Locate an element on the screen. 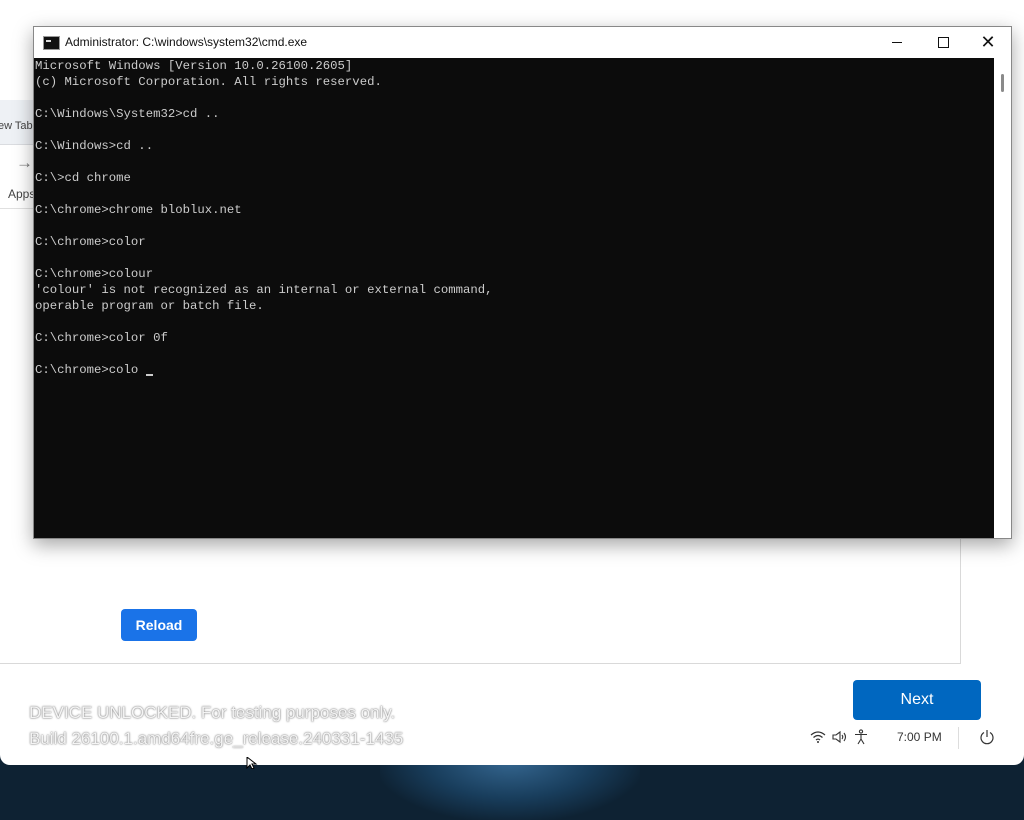 The image size is (1024, 820). console-line: operable program or batch file. is located at coordinates (149, 306).